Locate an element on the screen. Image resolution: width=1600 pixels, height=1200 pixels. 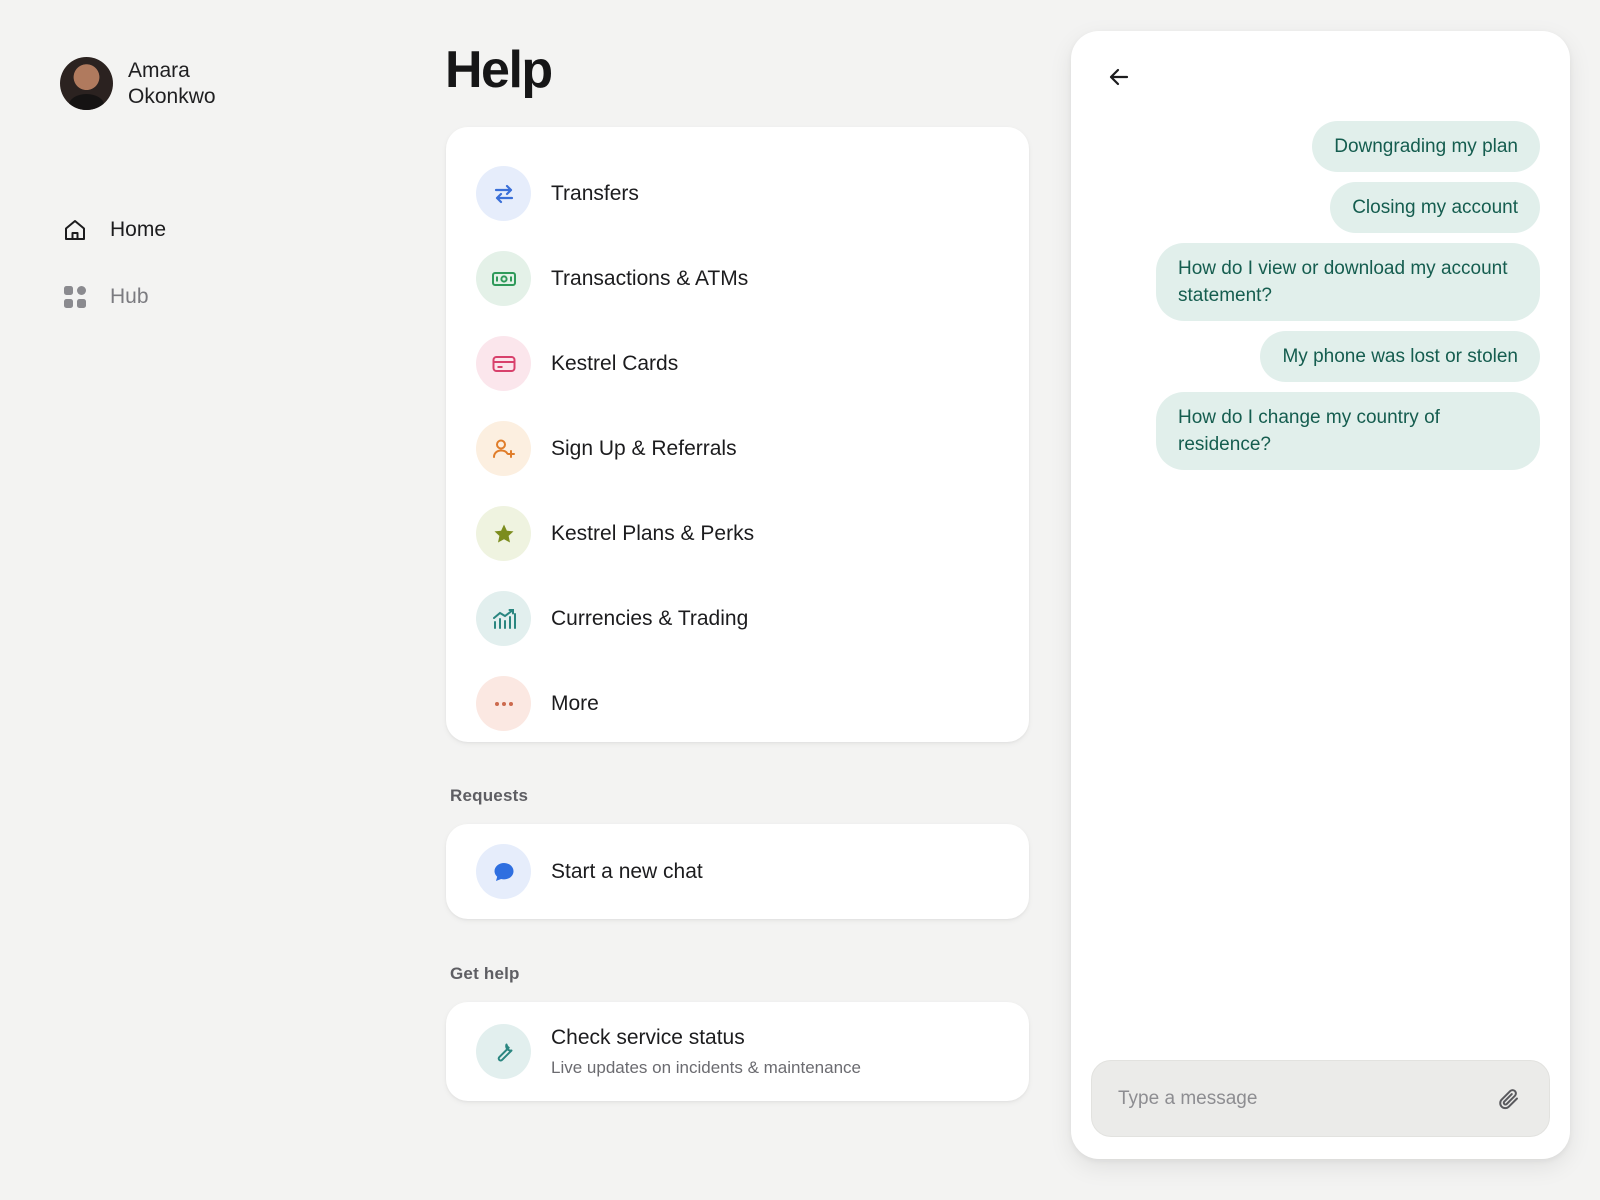
transfer-arrows-icon is located at coordinates (503, 193).